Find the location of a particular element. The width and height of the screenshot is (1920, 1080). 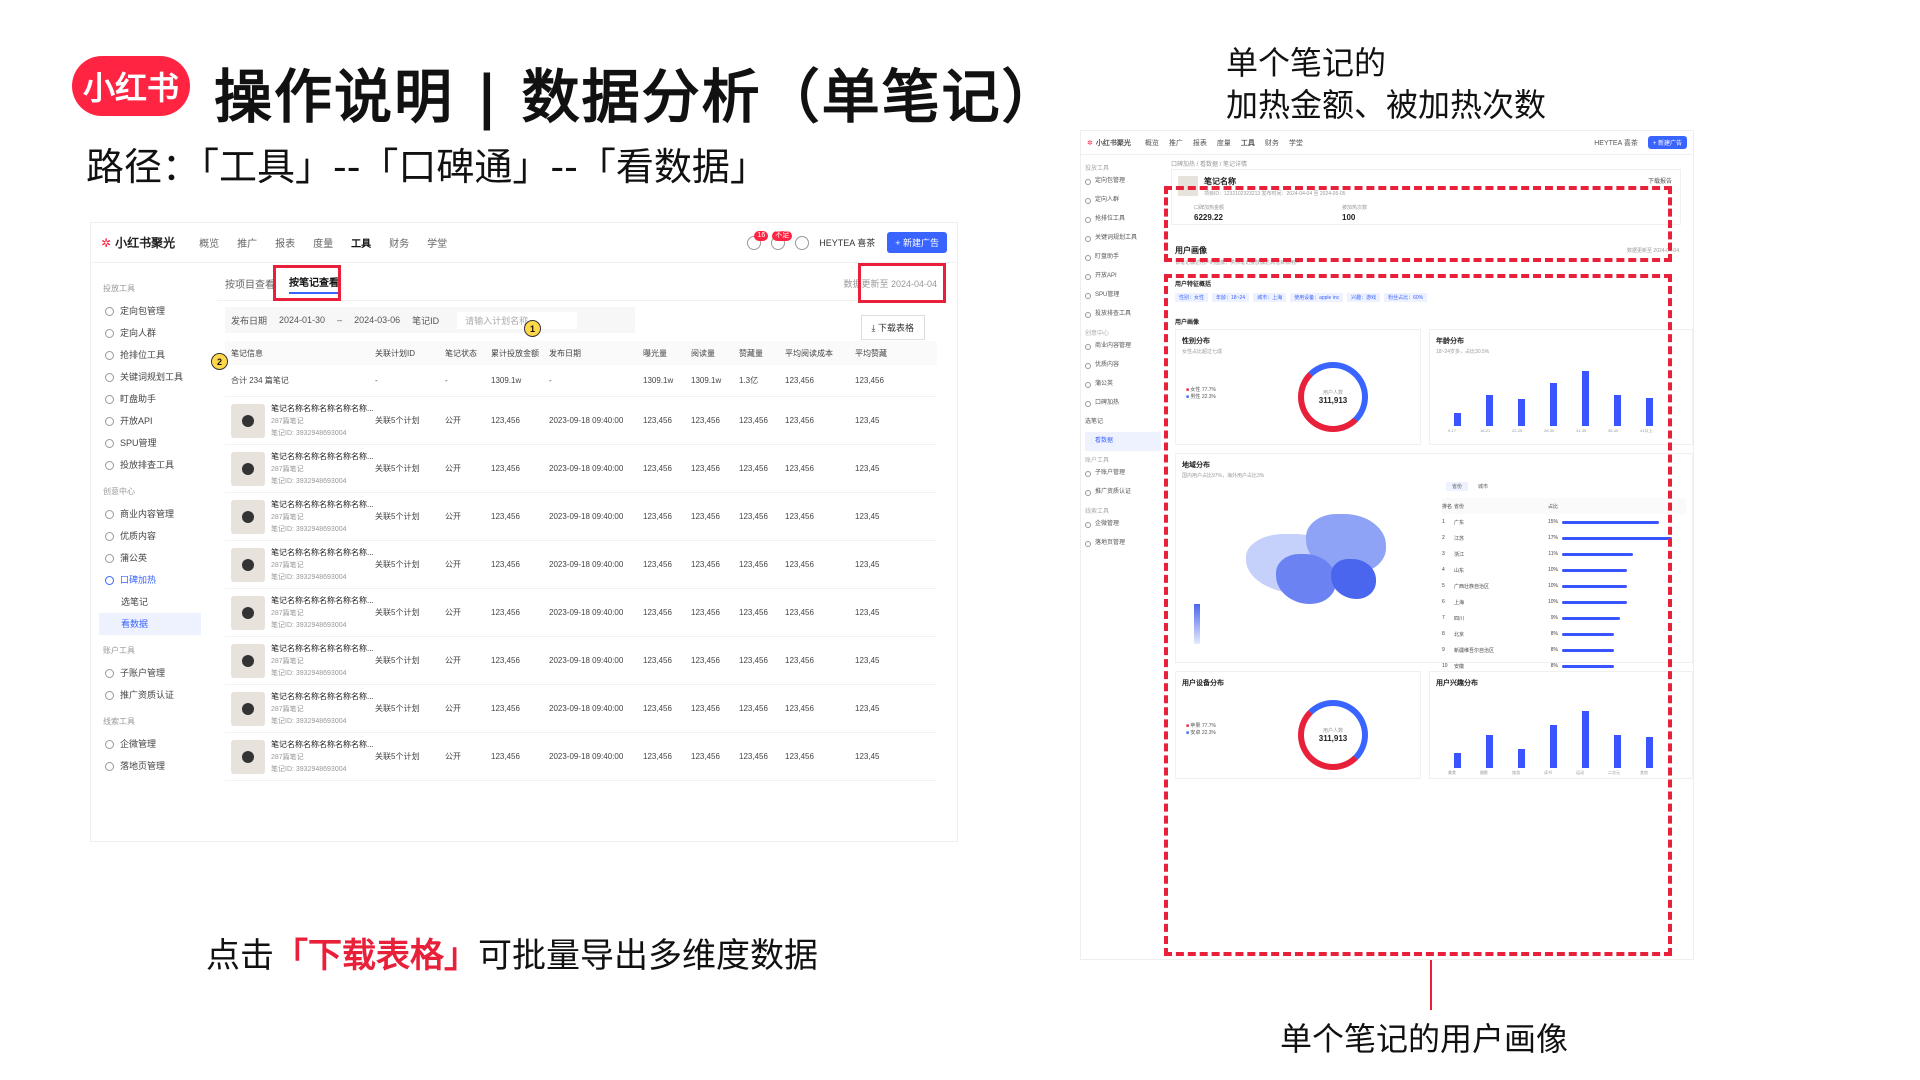

column-header: 曝光量 is located at coordinates (667, 353).